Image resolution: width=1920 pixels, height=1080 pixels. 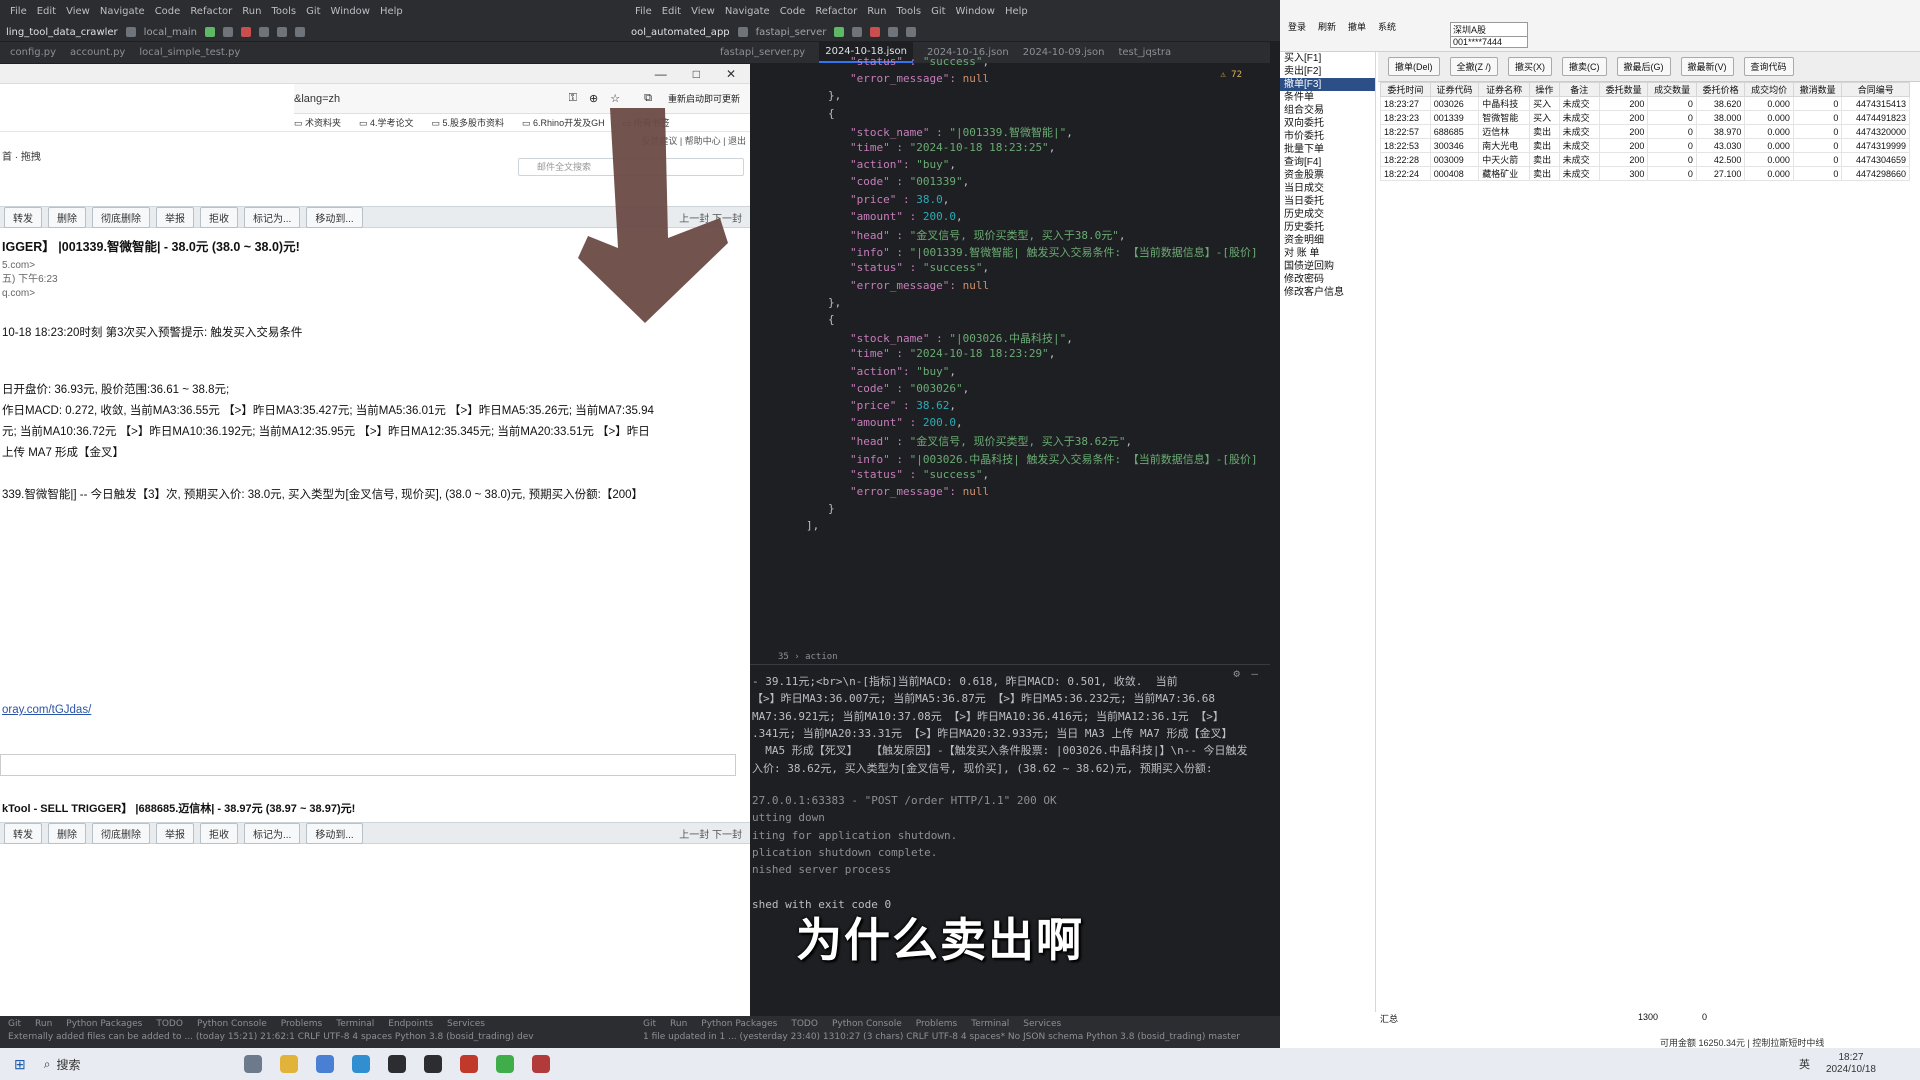 I want to click on trade-top-button: 系统, so click(x=1387, y=26).